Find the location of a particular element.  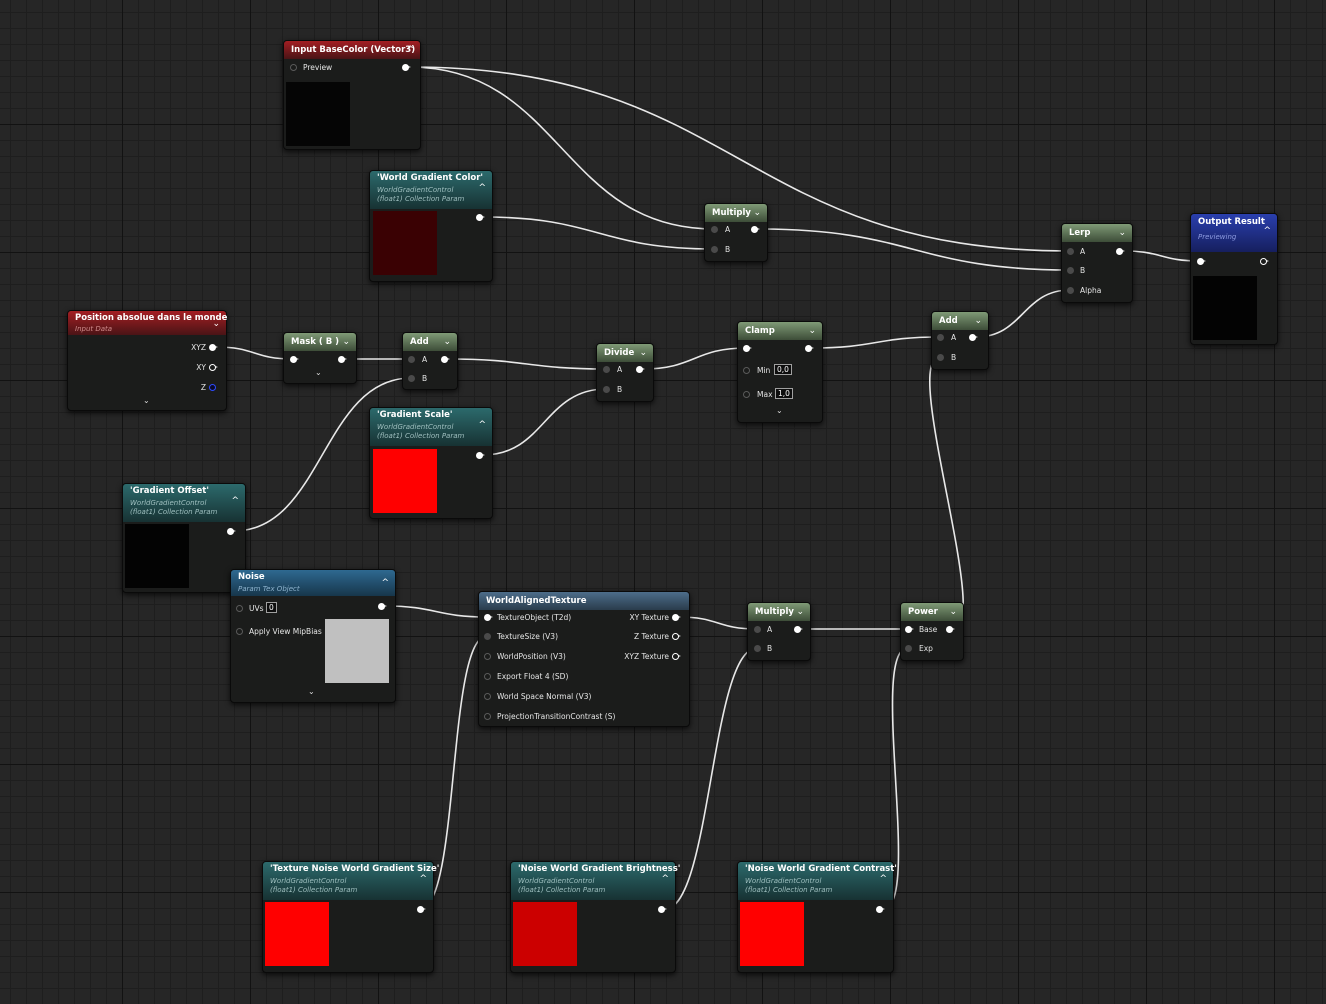

preview-input-pin is located at coordinates (293, 67).